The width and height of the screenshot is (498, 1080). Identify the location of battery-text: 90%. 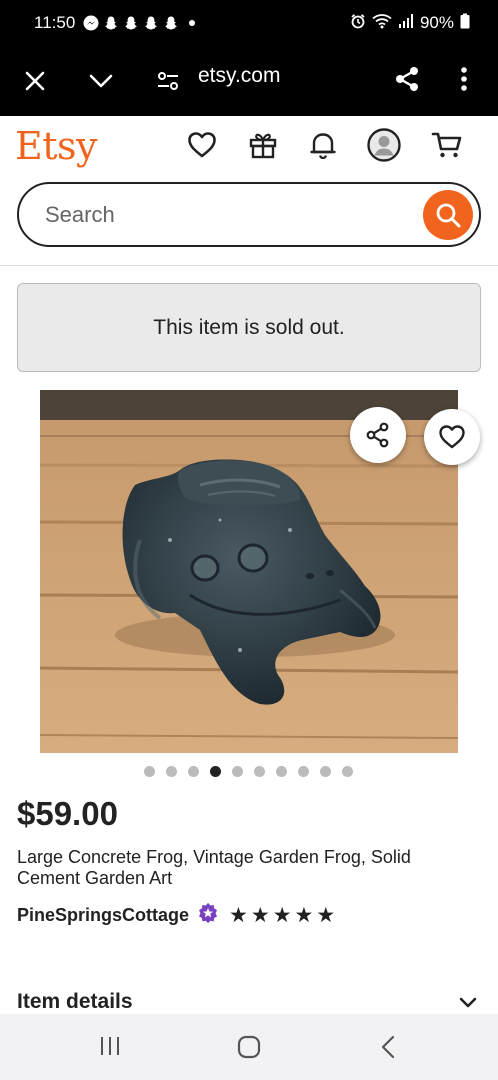
(436, 22).